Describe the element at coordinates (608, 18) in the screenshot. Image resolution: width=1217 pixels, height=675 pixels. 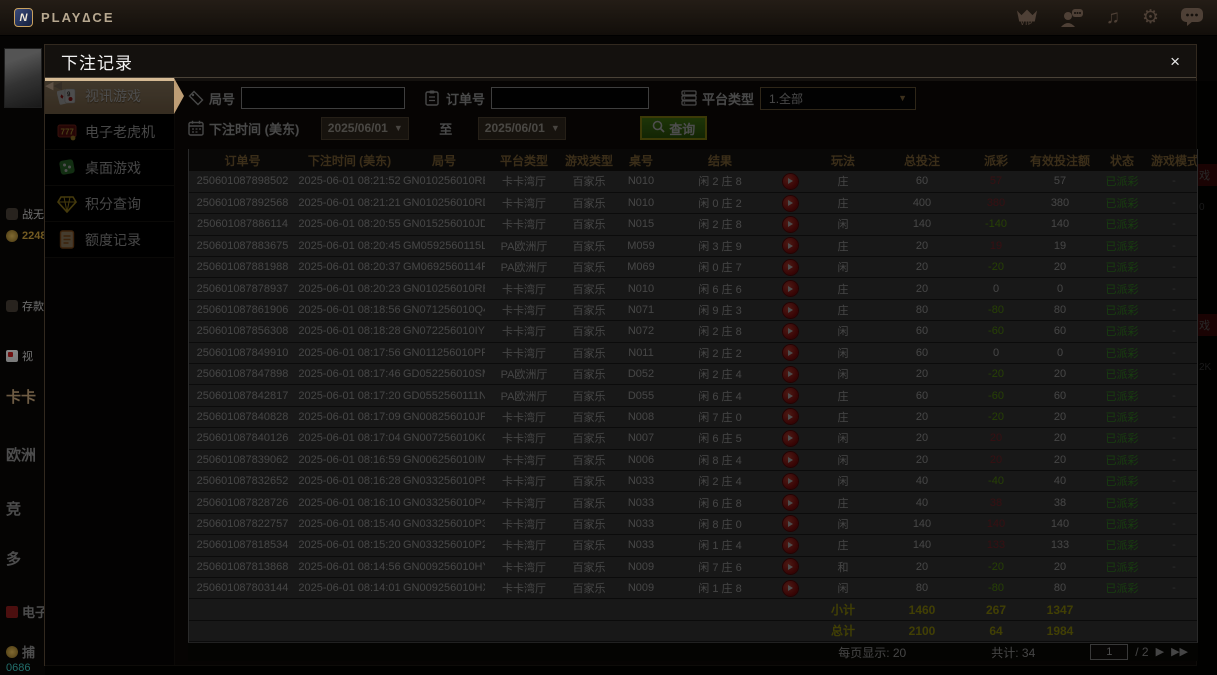
I see `topbar: N PLAY∆CE VIP ♫ ⚙` at that location.